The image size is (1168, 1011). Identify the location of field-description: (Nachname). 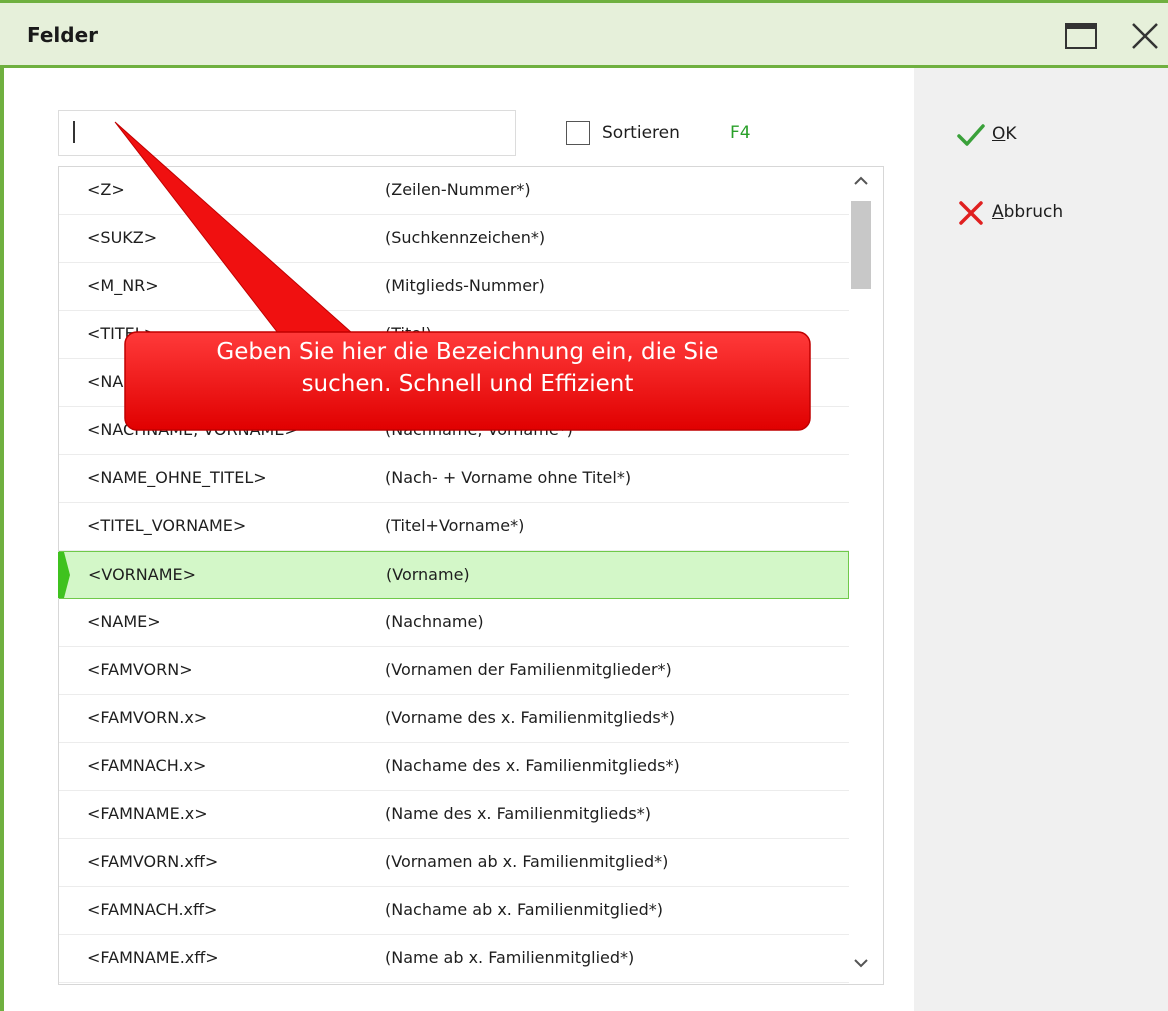
(434, 621).